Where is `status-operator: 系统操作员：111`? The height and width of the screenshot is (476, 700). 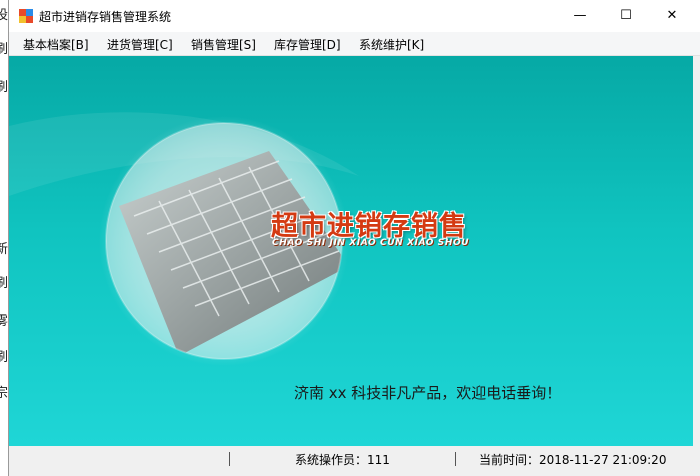
status-operator: 系统操作员：111 is located at coordinates (342, 460).